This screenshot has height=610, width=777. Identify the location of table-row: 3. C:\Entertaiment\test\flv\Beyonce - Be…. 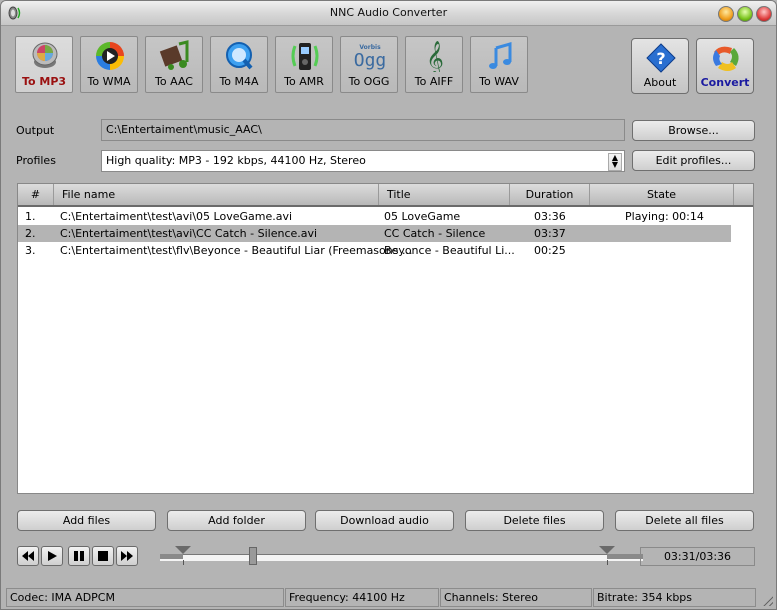
(385, 250).